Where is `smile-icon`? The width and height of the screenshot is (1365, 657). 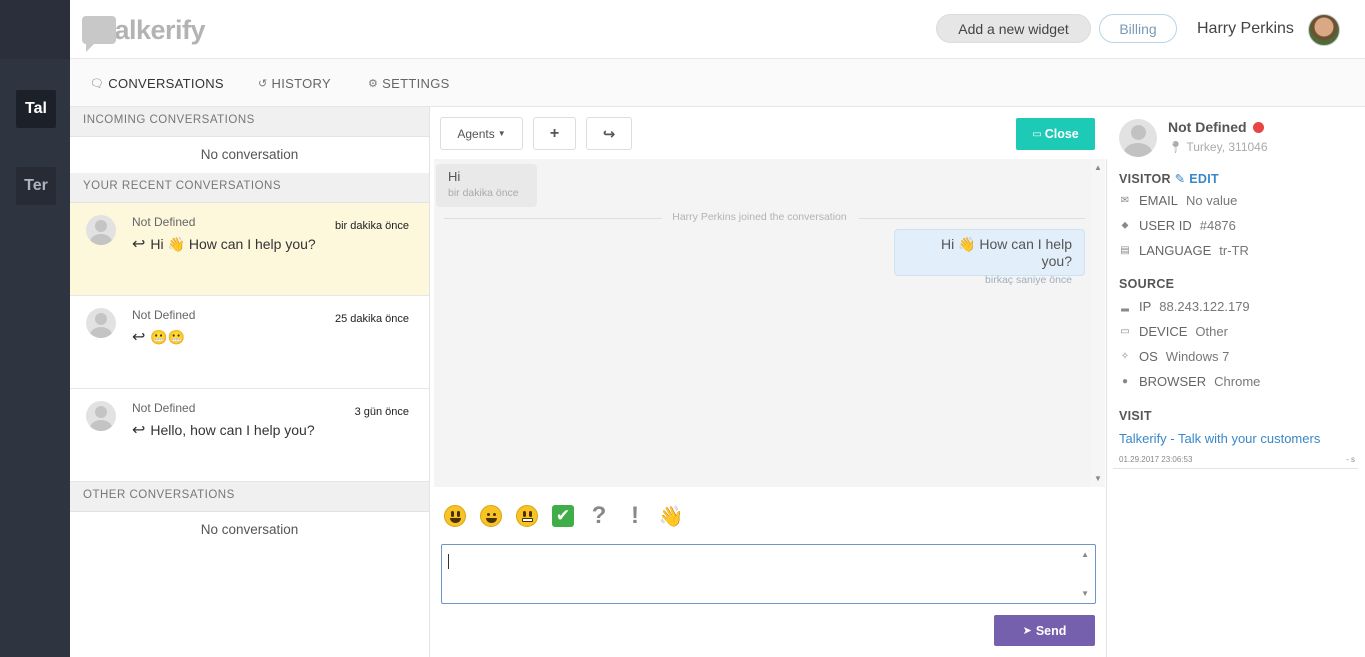
smile-icon is located at coordinates (491, 516).